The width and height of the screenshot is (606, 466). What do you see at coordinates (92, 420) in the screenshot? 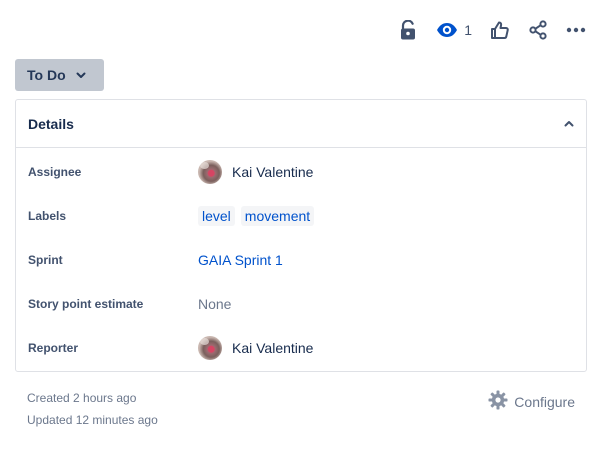
I see `updated-timestamp: Updated 12 minutes ago` at bounding box center [92, 420].